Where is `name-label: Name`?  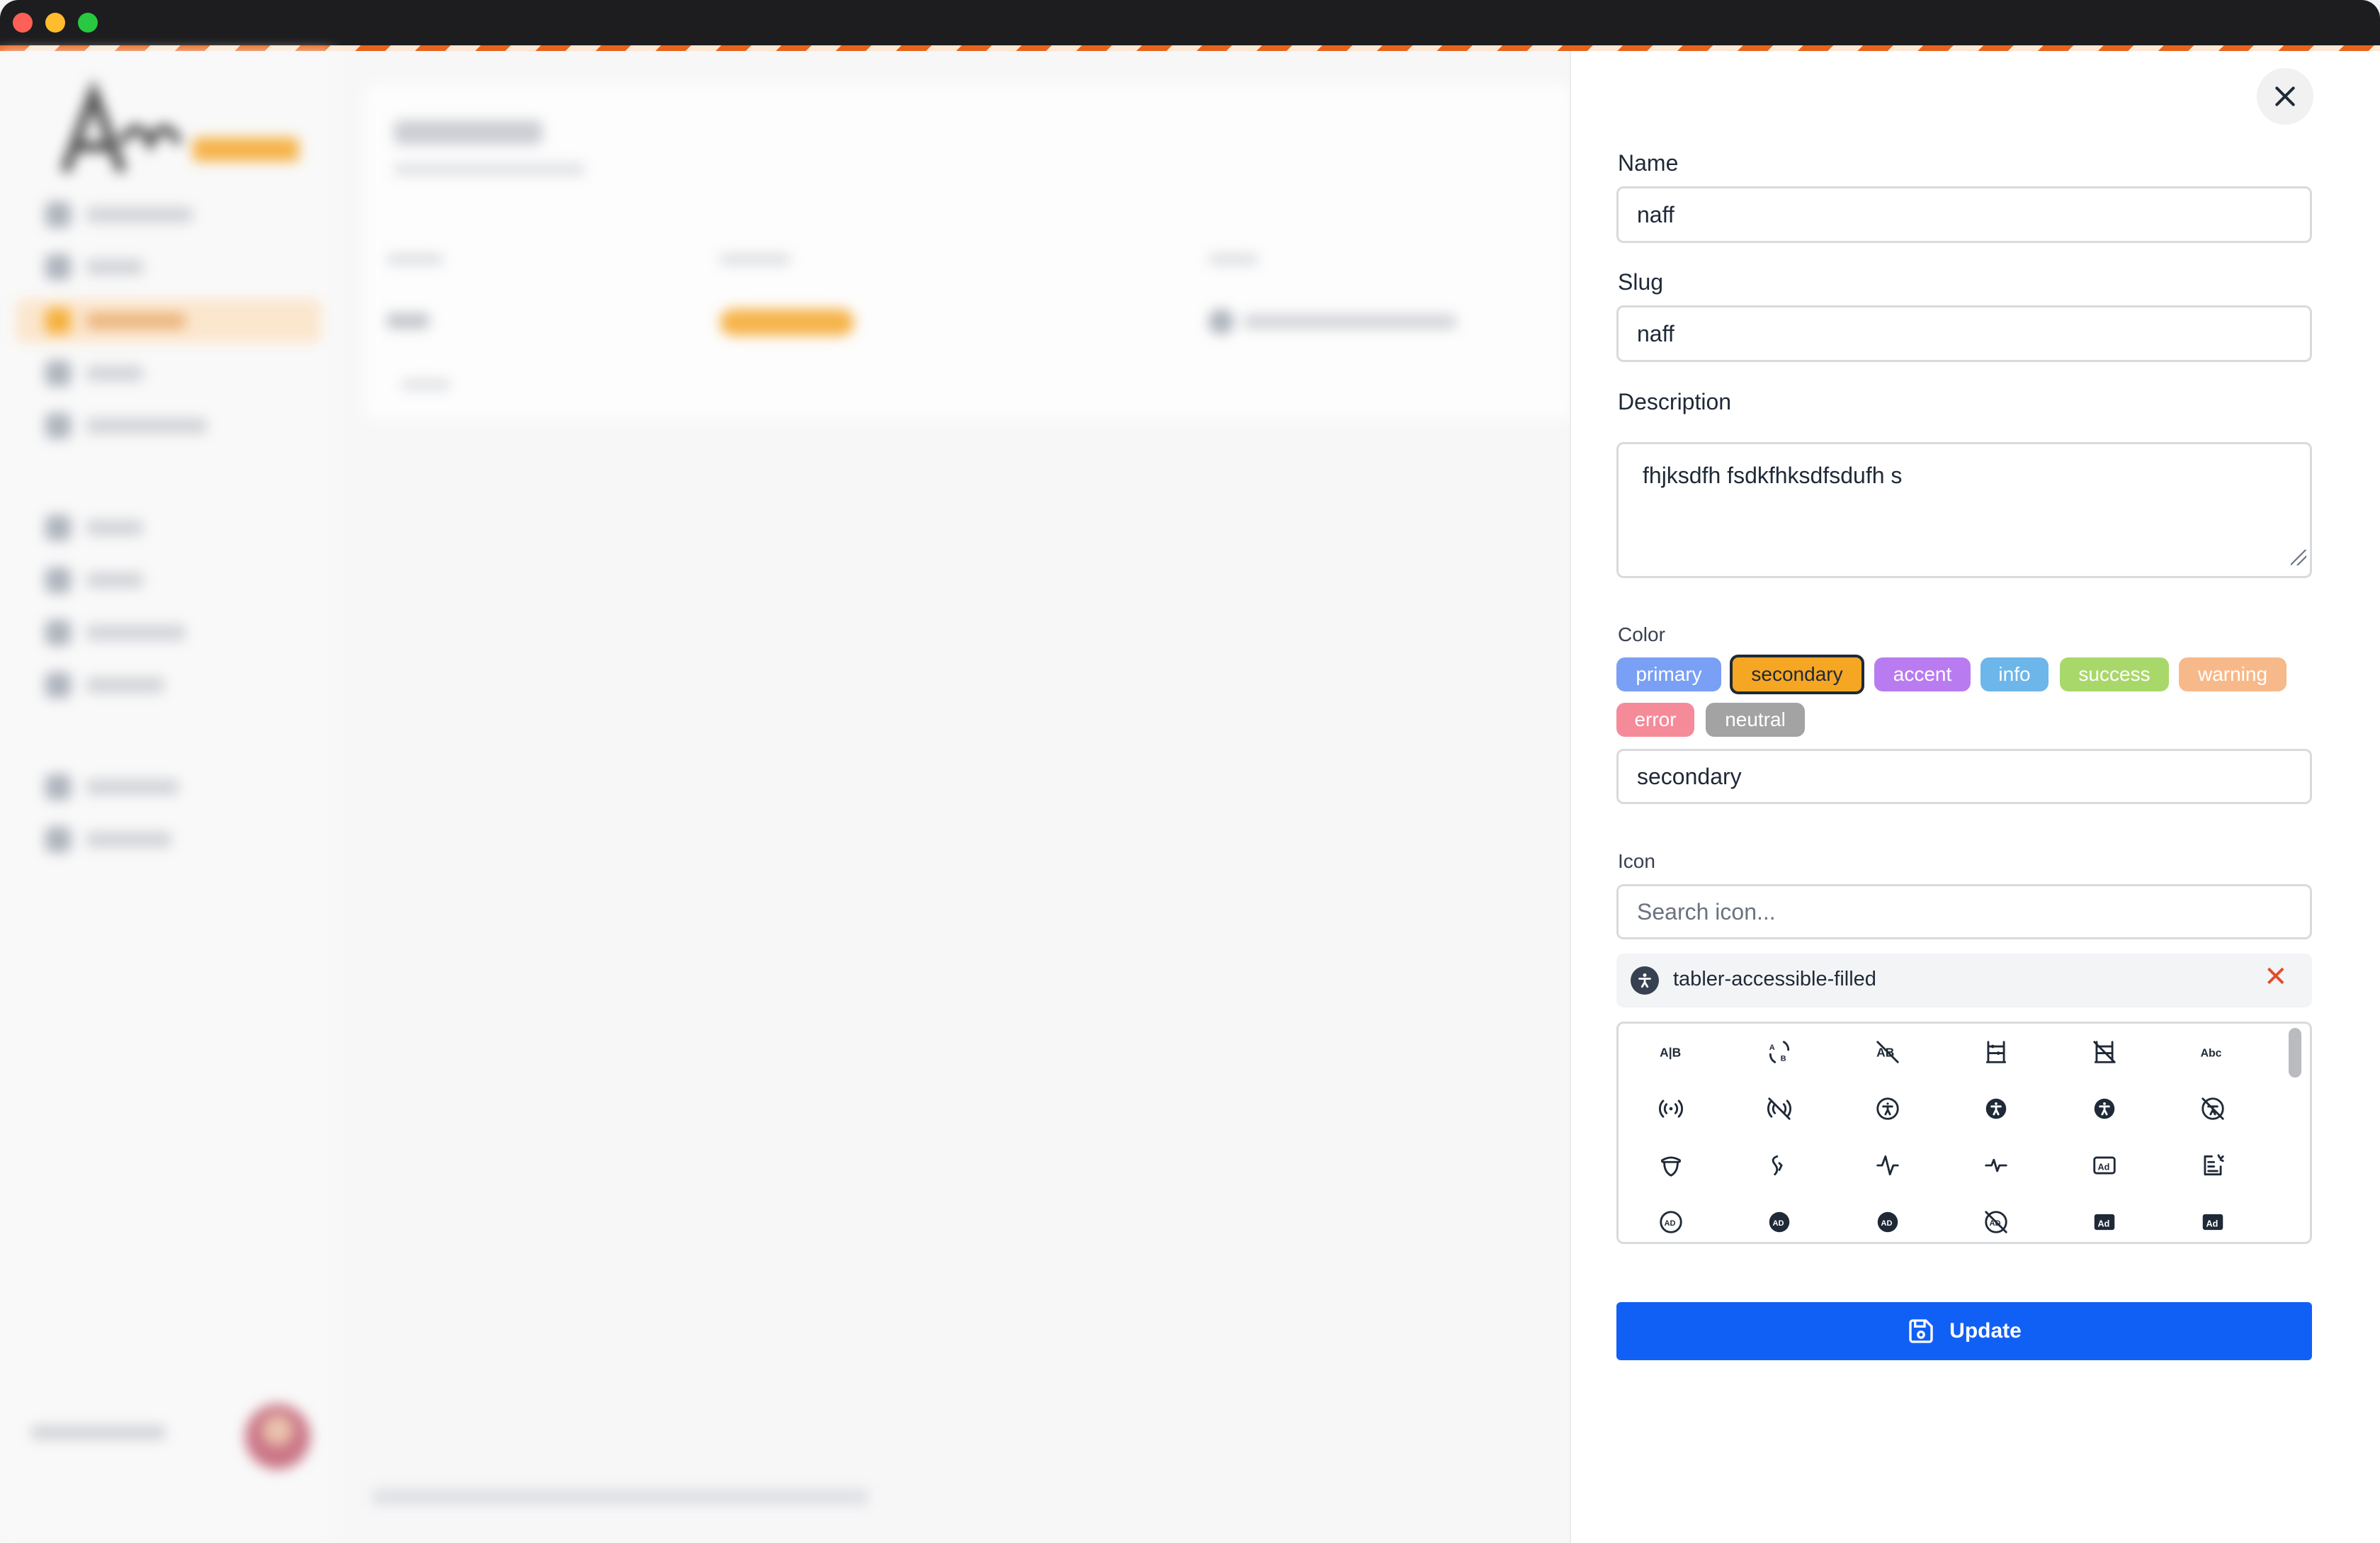
name-label: Name is located at coordinates (1649, 163).